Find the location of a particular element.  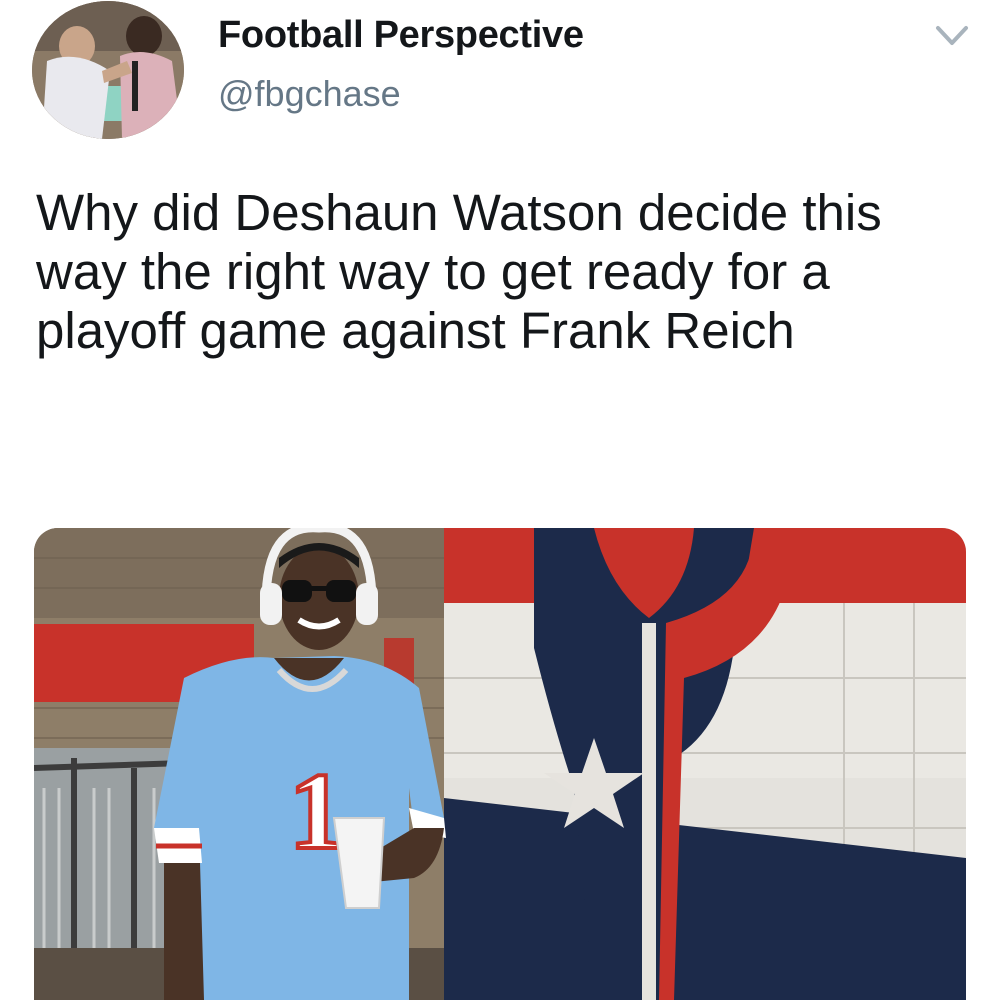

profile-avatar is located at coordinates (108, 70).